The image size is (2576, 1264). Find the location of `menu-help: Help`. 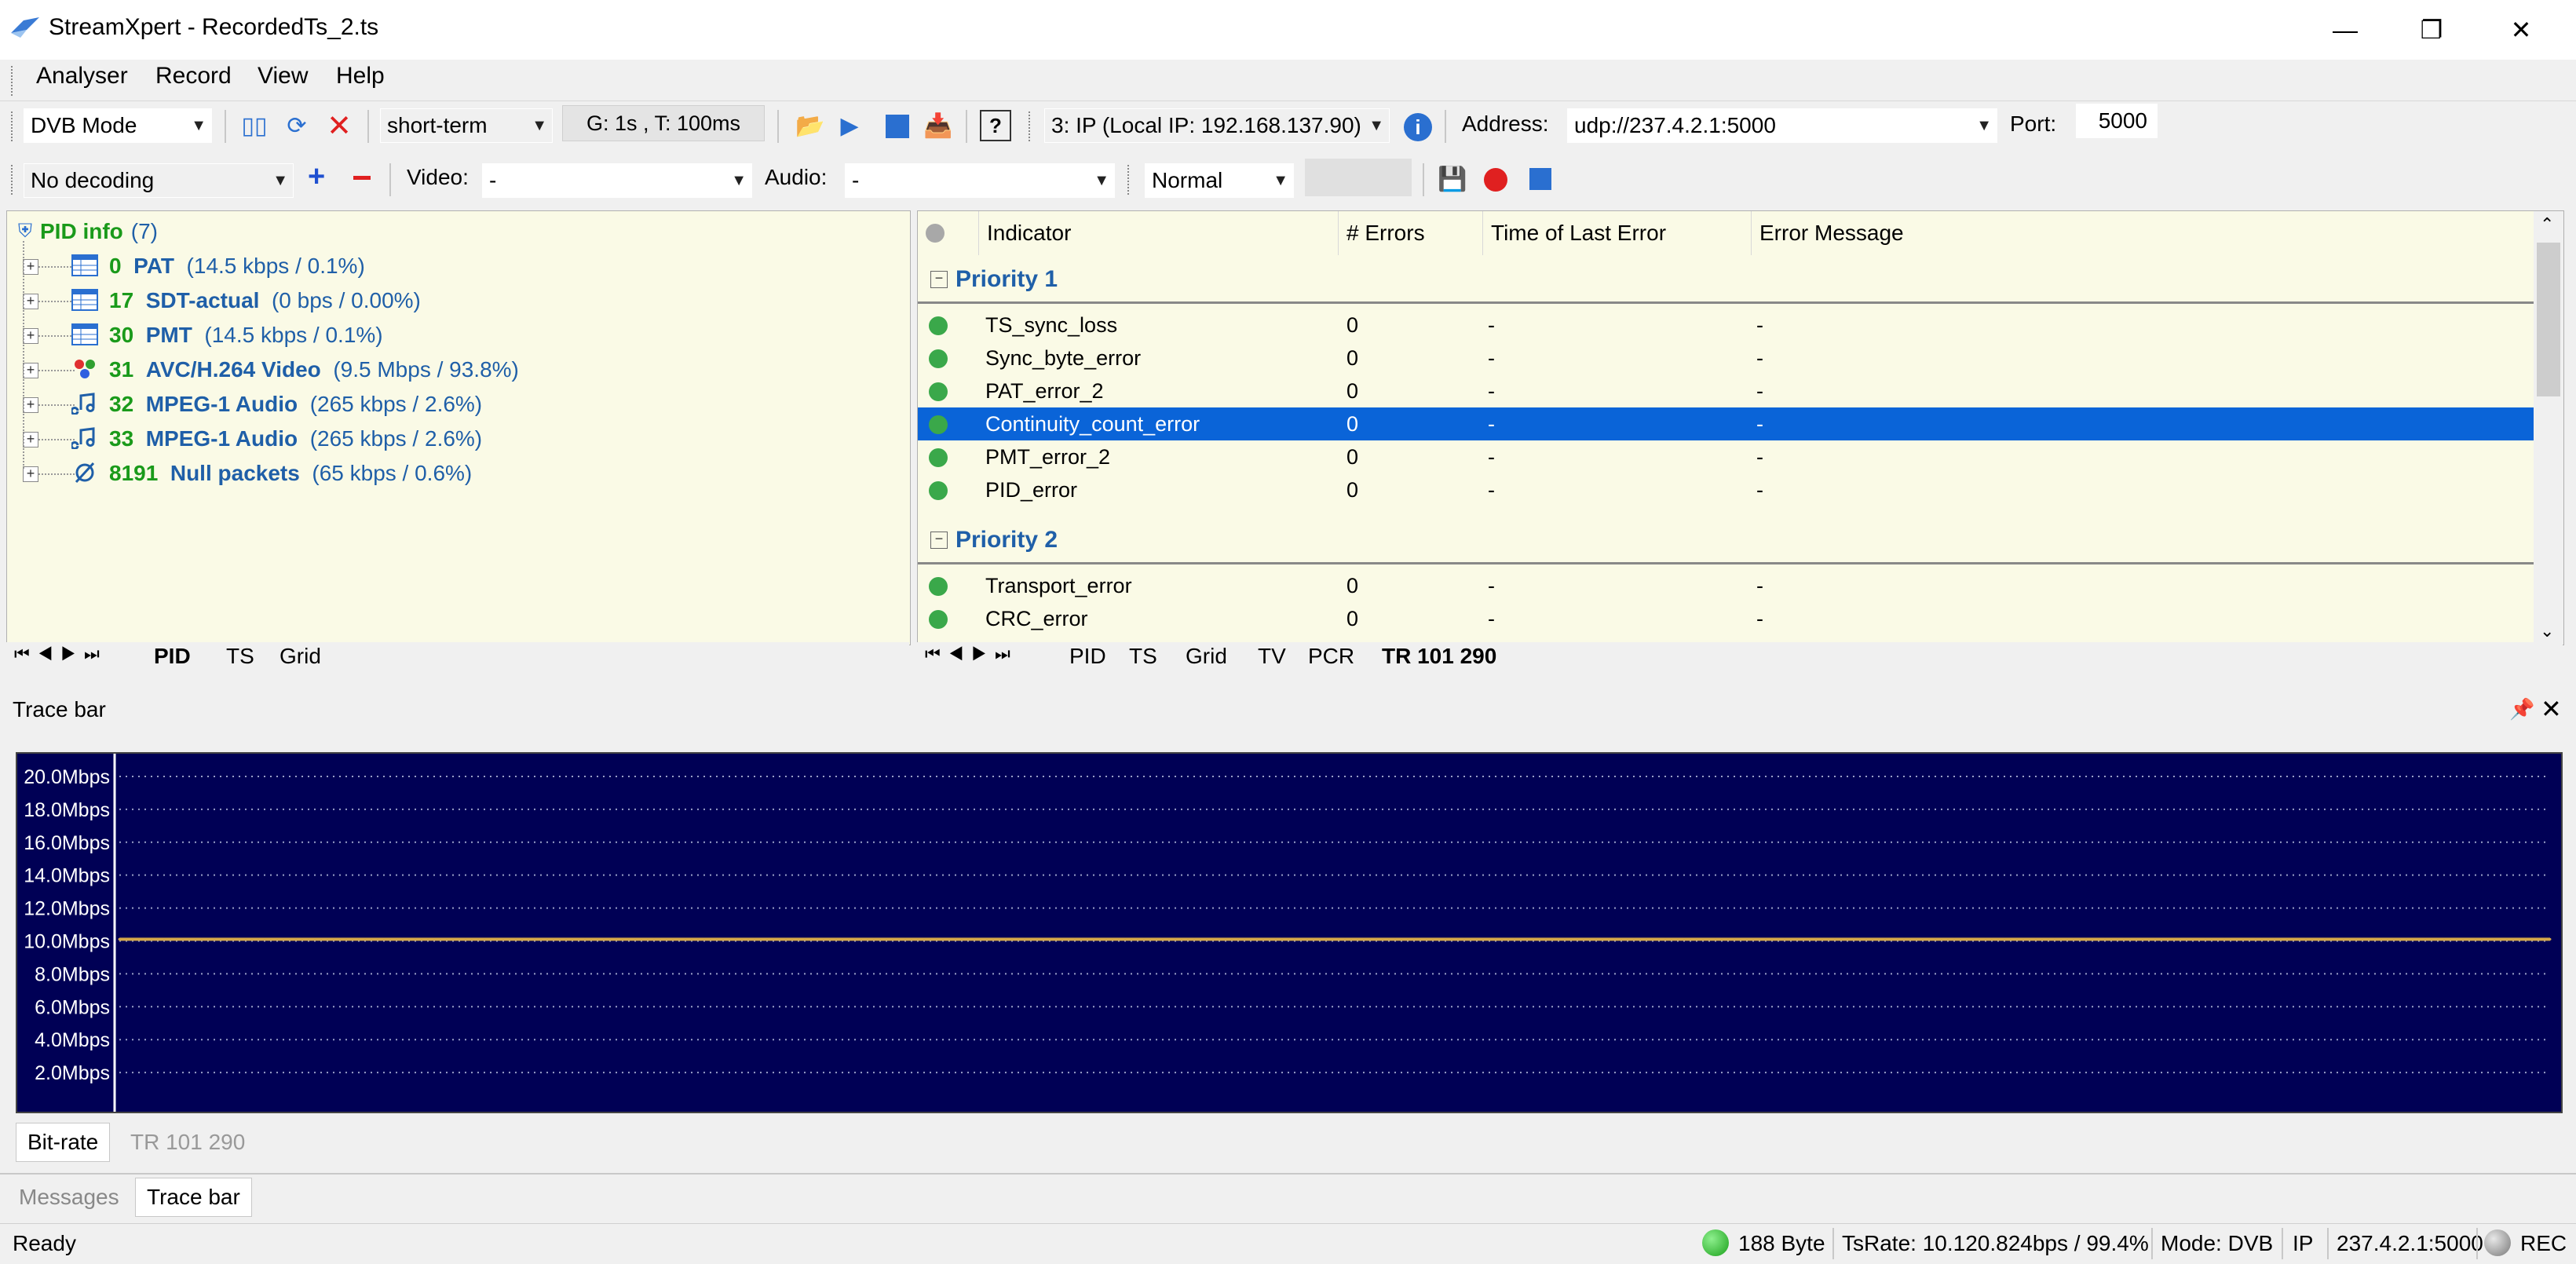

menu-help: Help is located at coordinates (360, 76).